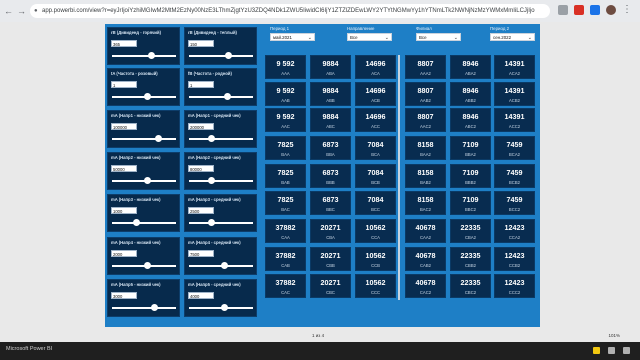 The image size is (640, 360). I want to click on slicer-value-input: 100000, so click(124, 126).